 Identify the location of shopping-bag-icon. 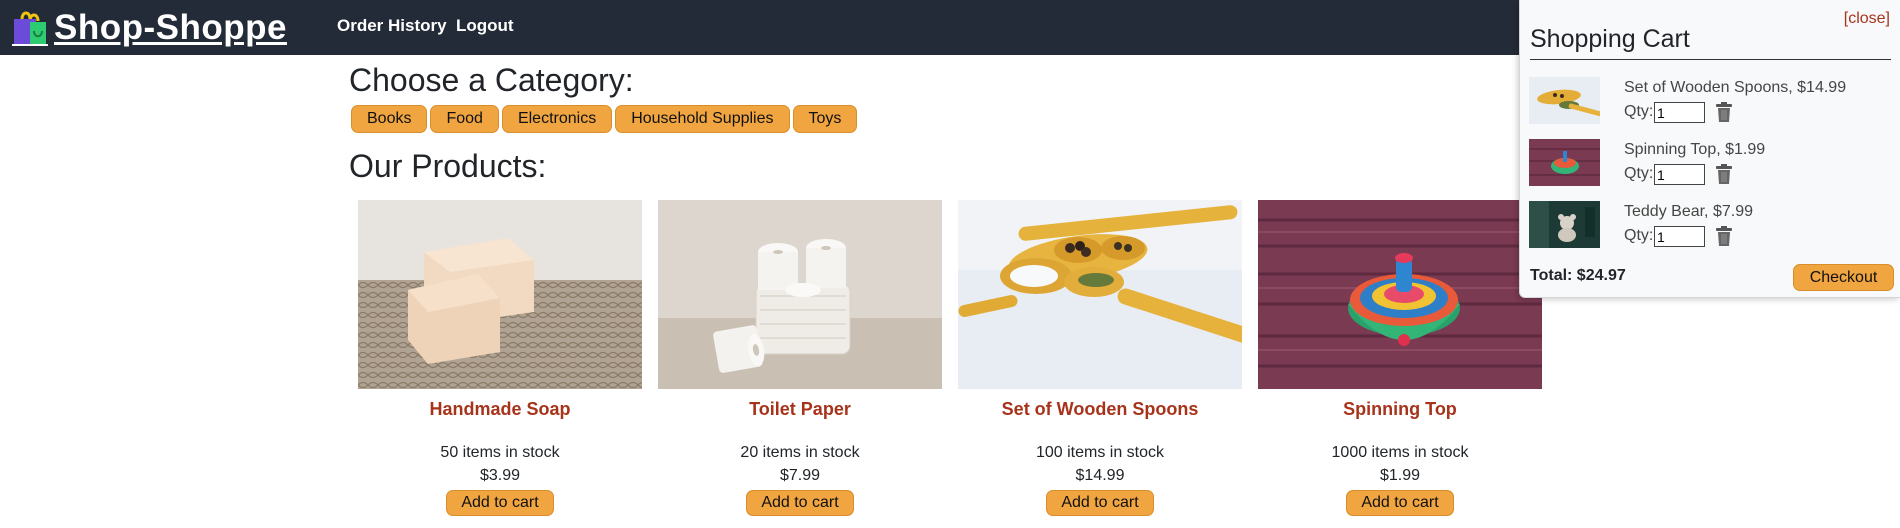
(29, 28).